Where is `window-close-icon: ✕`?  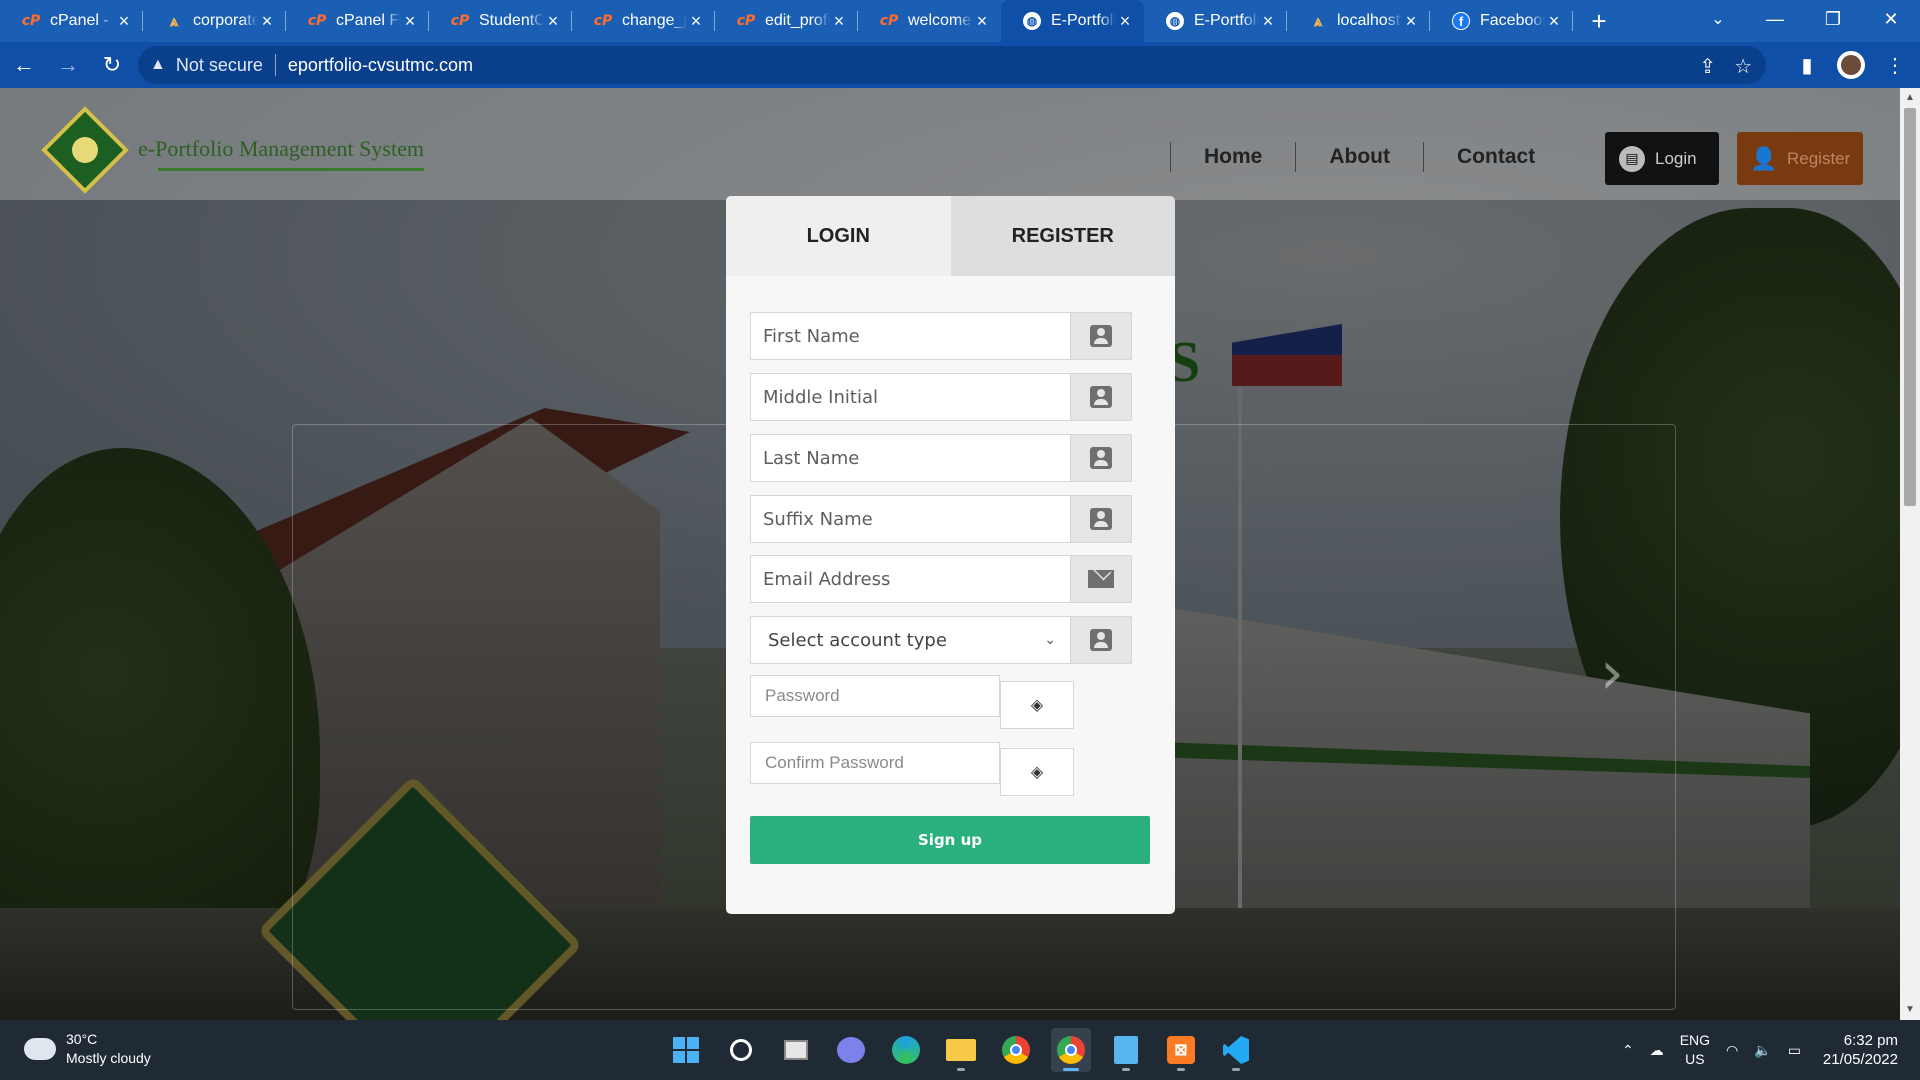
window-close-icon: ✕ is located at coordinates (1891, 19).